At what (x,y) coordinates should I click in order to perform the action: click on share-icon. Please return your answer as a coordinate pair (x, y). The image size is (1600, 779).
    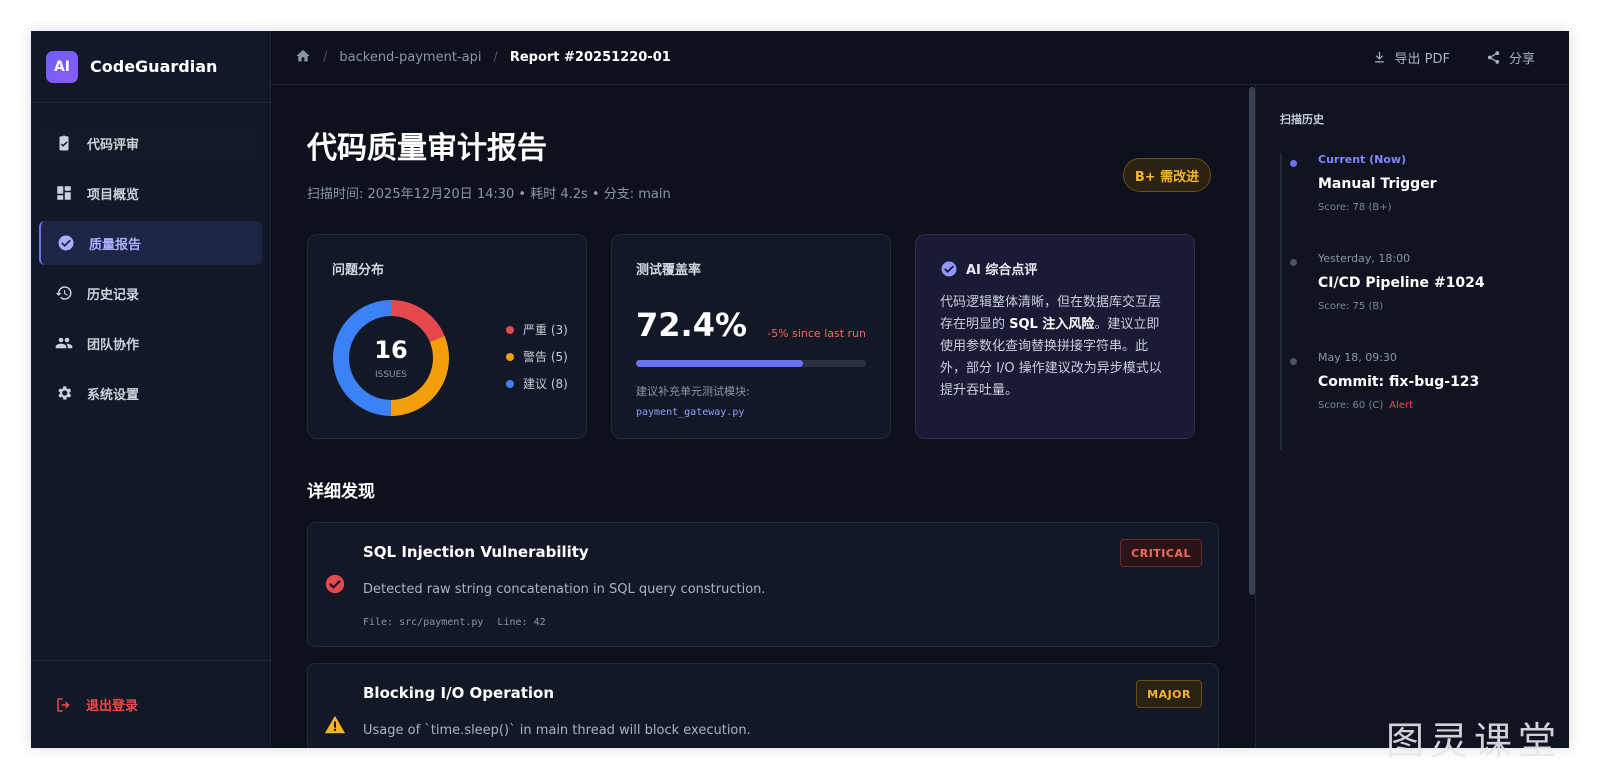
    Looking at the image, I should click on (1493, 57).